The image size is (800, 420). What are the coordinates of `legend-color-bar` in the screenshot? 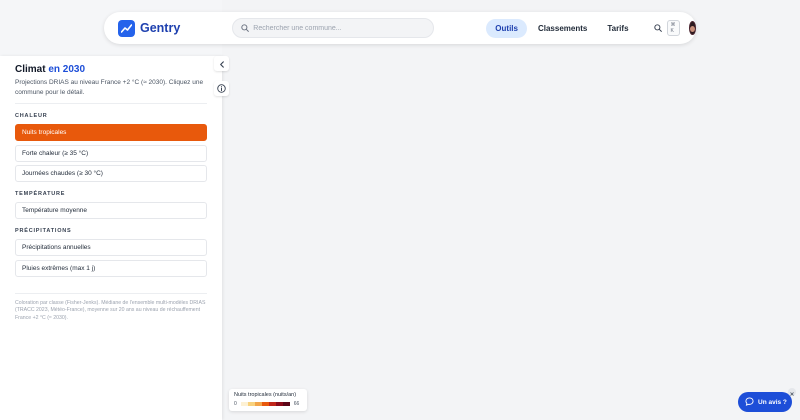 It's located at (265, 404).